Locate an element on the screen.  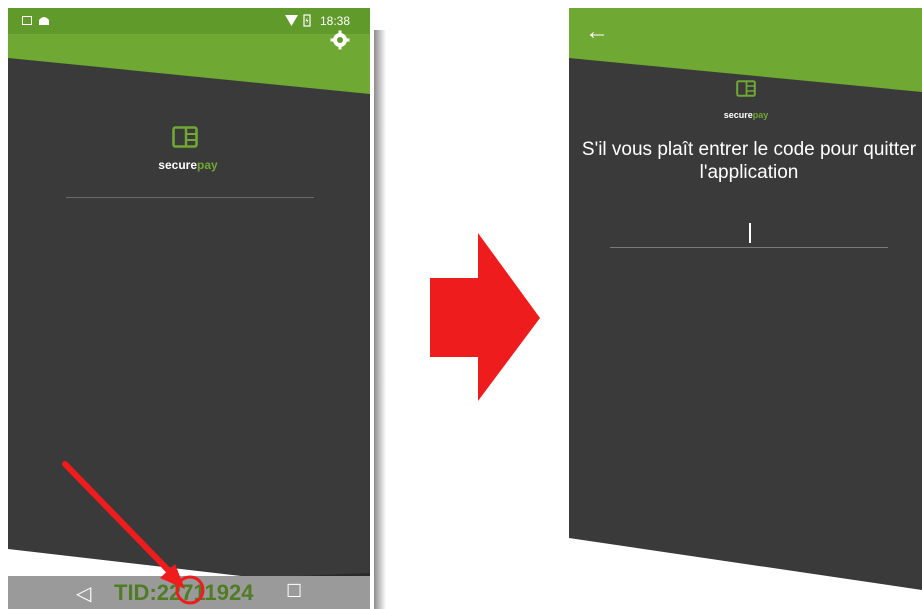
text-cursor is located at coordinates (750, 233).